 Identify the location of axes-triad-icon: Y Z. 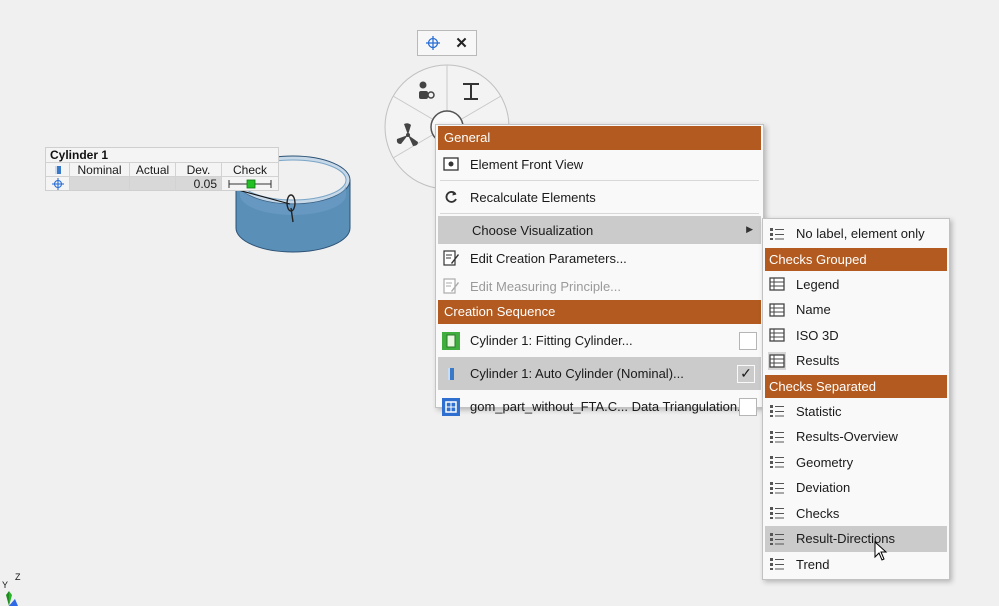
(11, 589).